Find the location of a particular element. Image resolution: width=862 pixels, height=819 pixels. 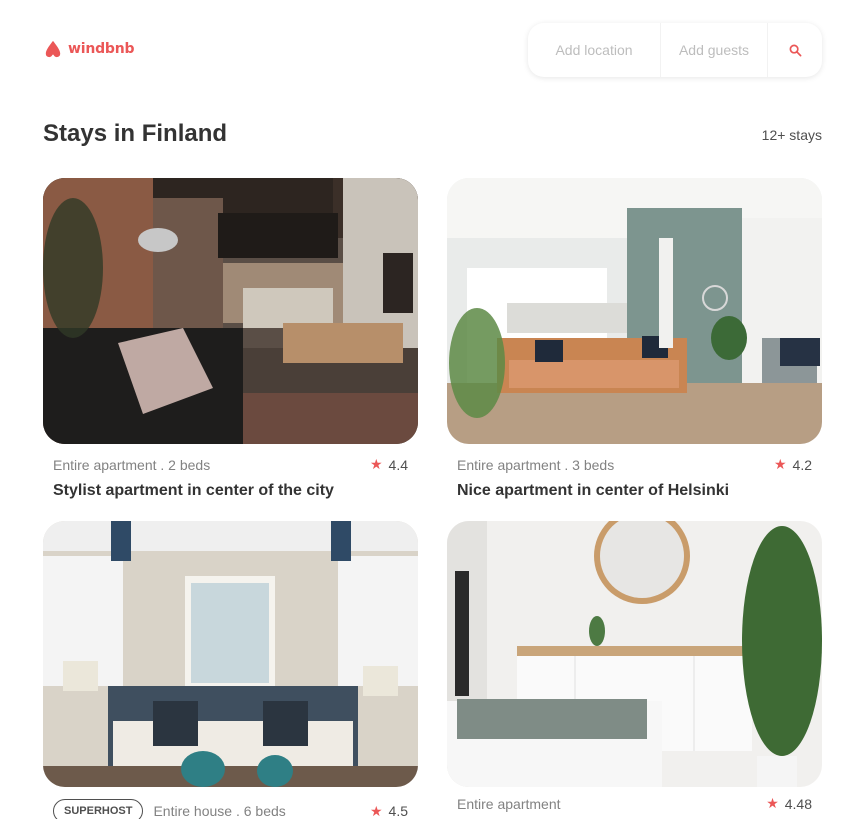

stay-rating: ★ 4.2 is located at coordinates (793, 464).